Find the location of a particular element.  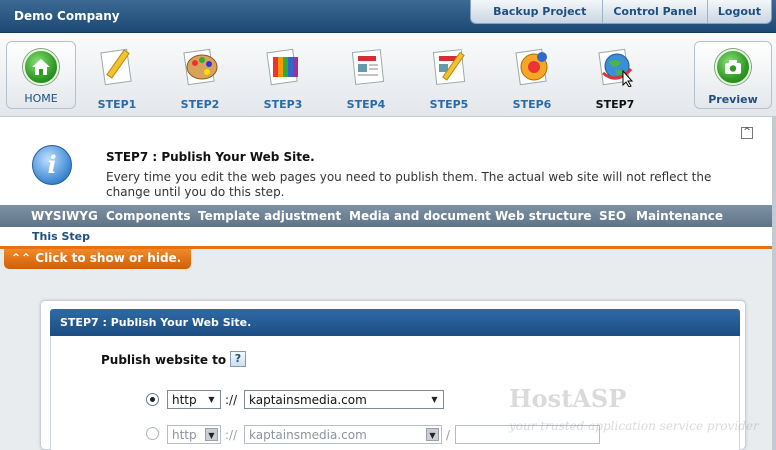

company-name: Demo Company is located at coordinates (67, 16).